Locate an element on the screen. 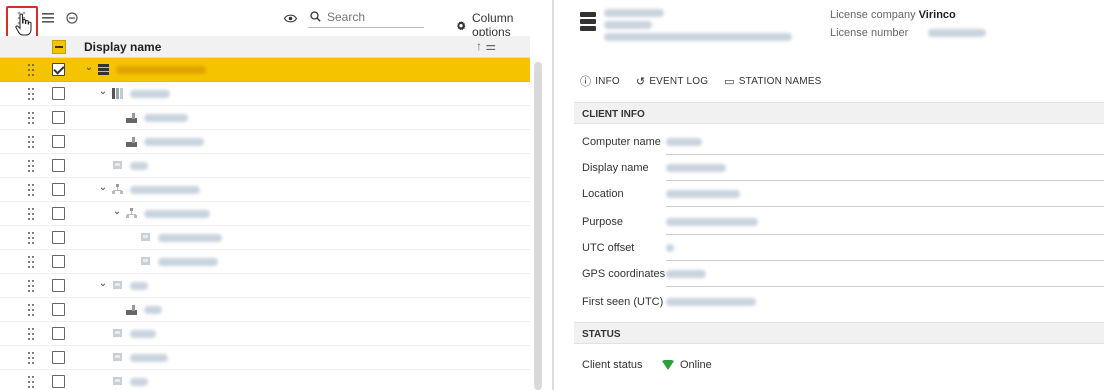 The image size is (1104, 390). info-field: Computer name is located at coordinates (839, 142).